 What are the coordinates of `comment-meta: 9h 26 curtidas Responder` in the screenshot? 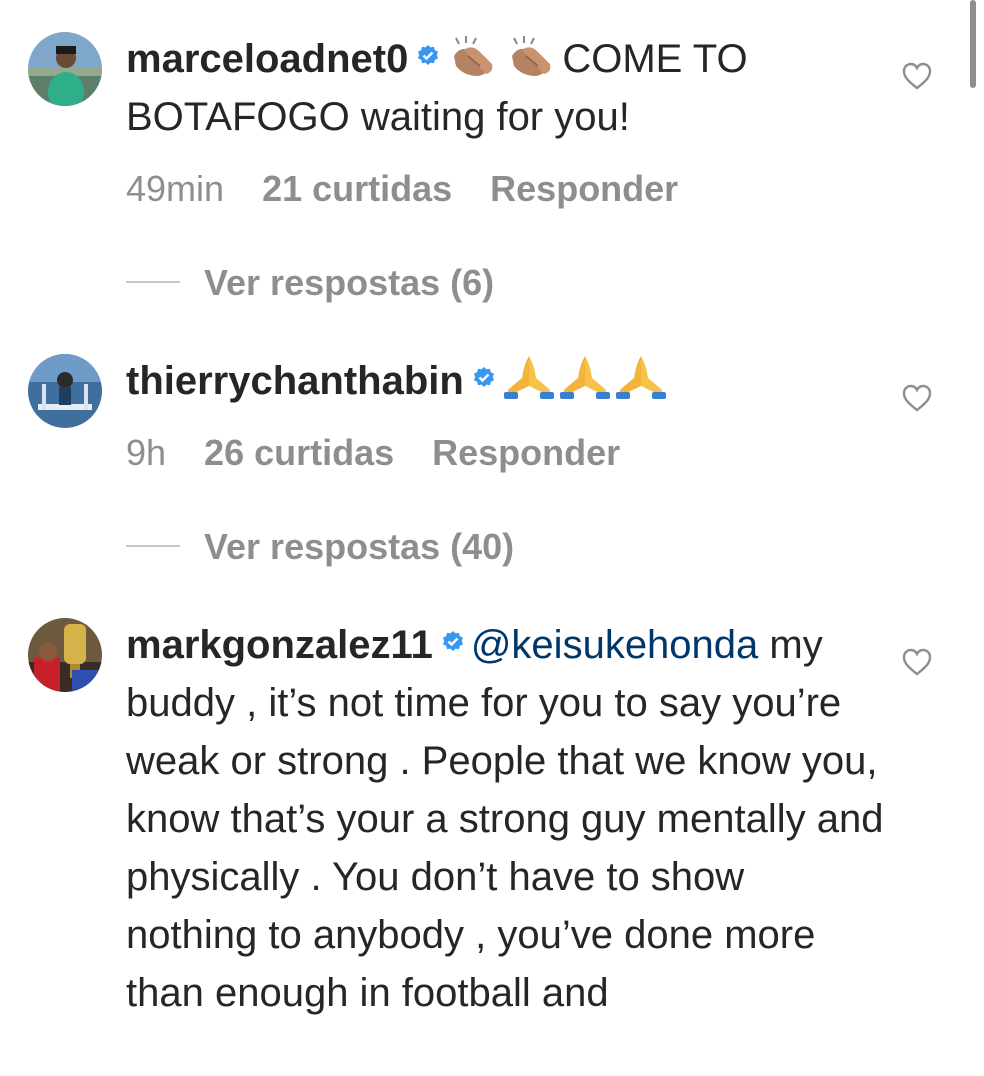 It's located at (392, 453).